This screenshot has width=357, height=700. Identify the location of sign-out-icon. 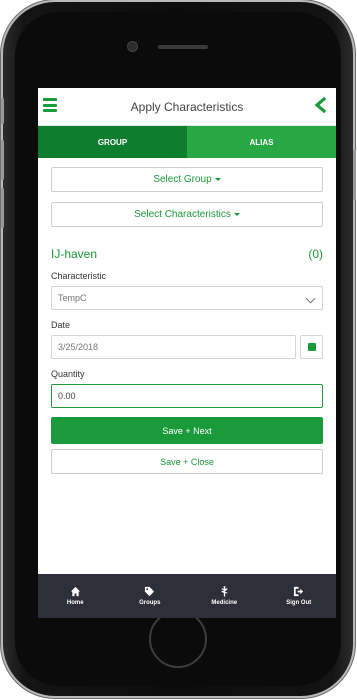
(299, 591).